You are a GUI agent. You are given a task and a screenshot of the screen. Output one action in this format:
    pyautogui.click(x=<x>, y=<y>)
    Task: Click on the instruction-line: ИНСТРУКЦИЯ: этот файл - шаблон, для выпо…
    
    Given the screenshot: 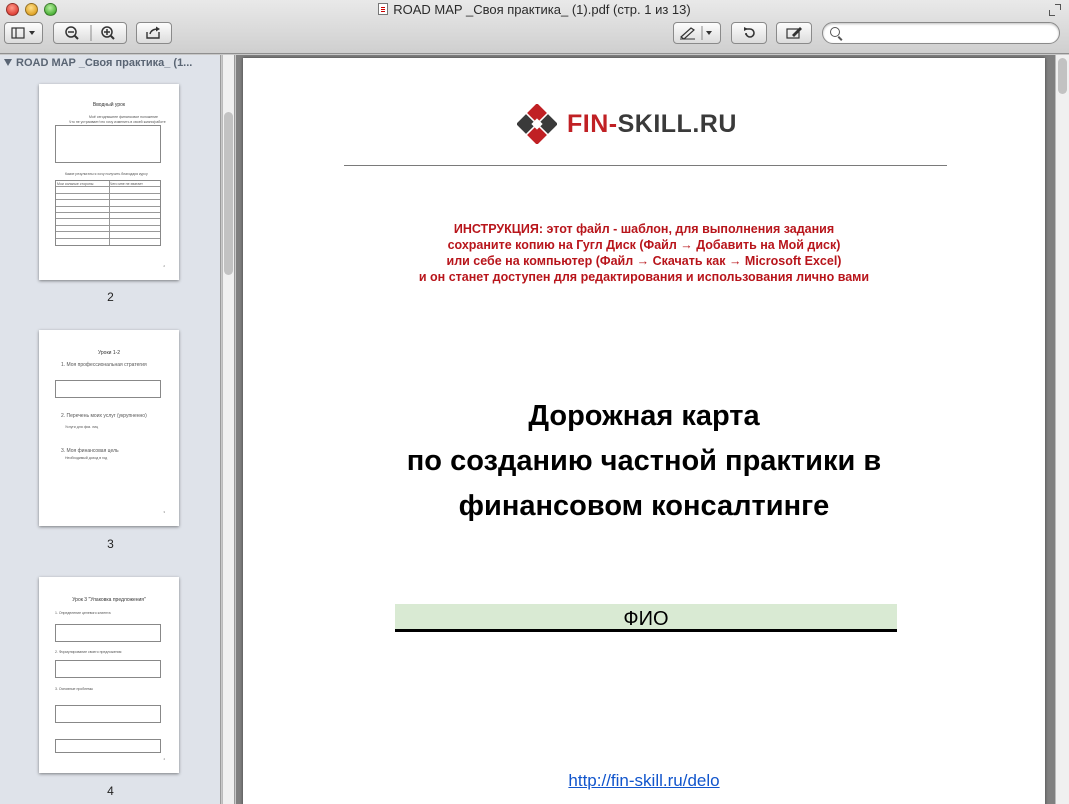 What is the action you would take?
    pyautogui.click(x=644, y=229)
    